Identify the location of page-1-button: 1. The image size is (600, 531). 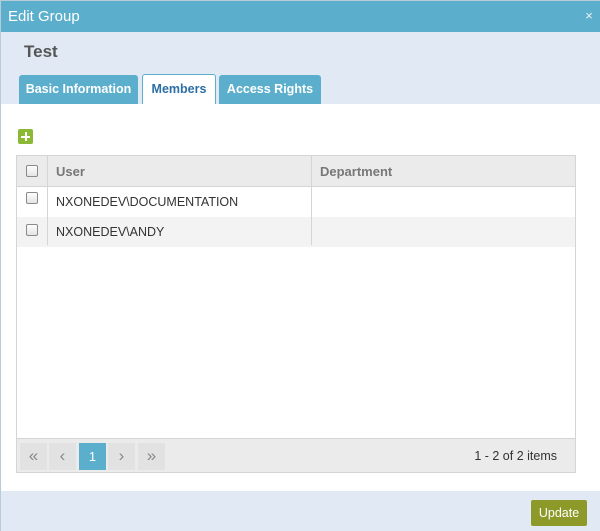
(92, 456).